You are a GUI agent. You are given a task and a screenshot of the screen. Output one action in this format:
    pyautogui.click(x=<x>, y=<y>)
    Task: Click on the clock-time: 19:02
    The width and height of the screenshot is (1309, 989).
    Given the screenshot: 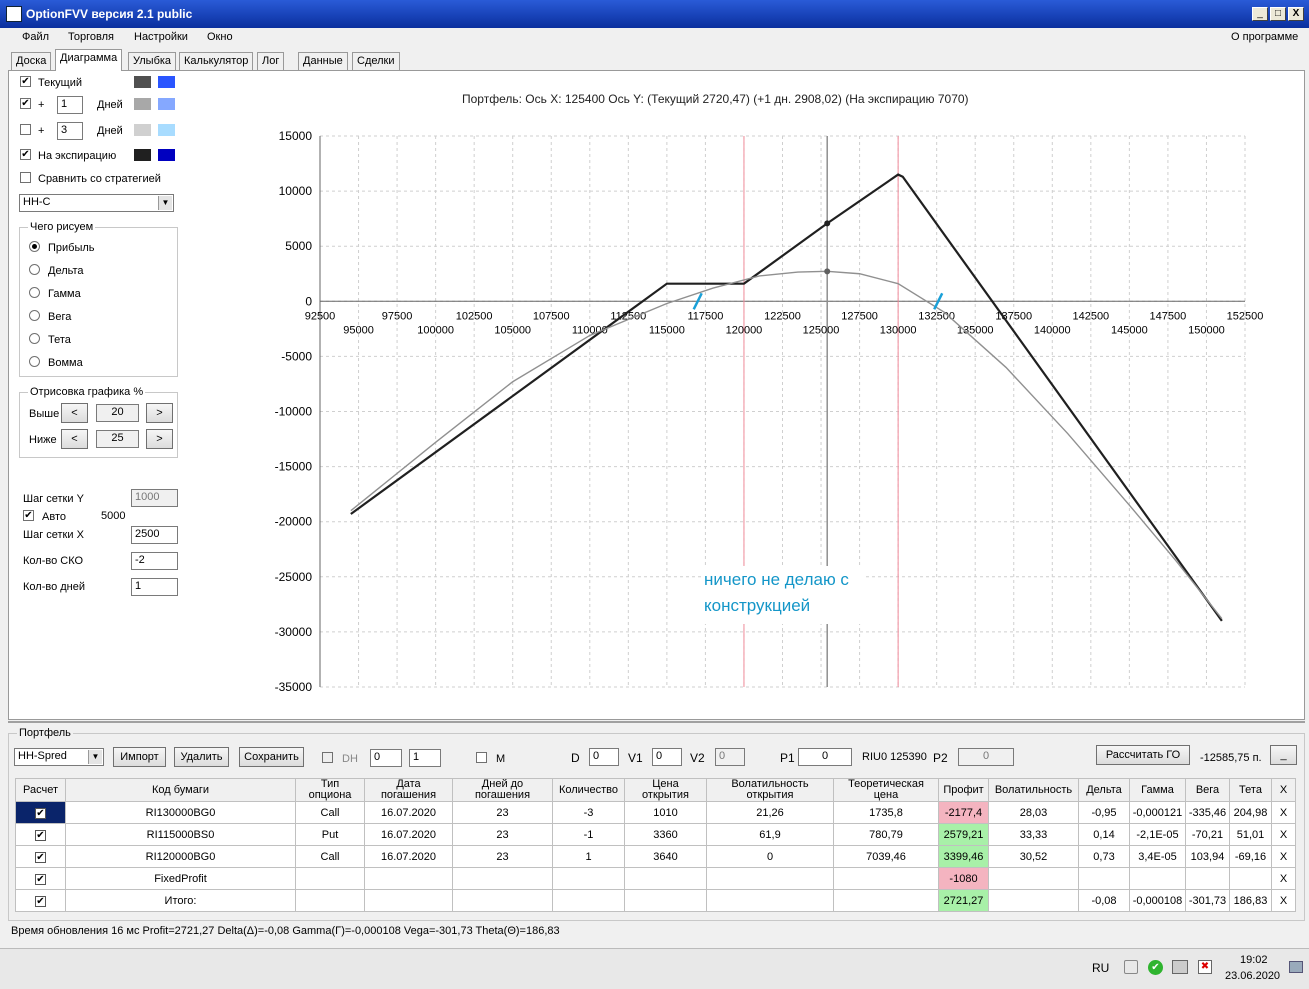 What is the action you would take?
    pyautogui.click(x=1254, y=960)
    